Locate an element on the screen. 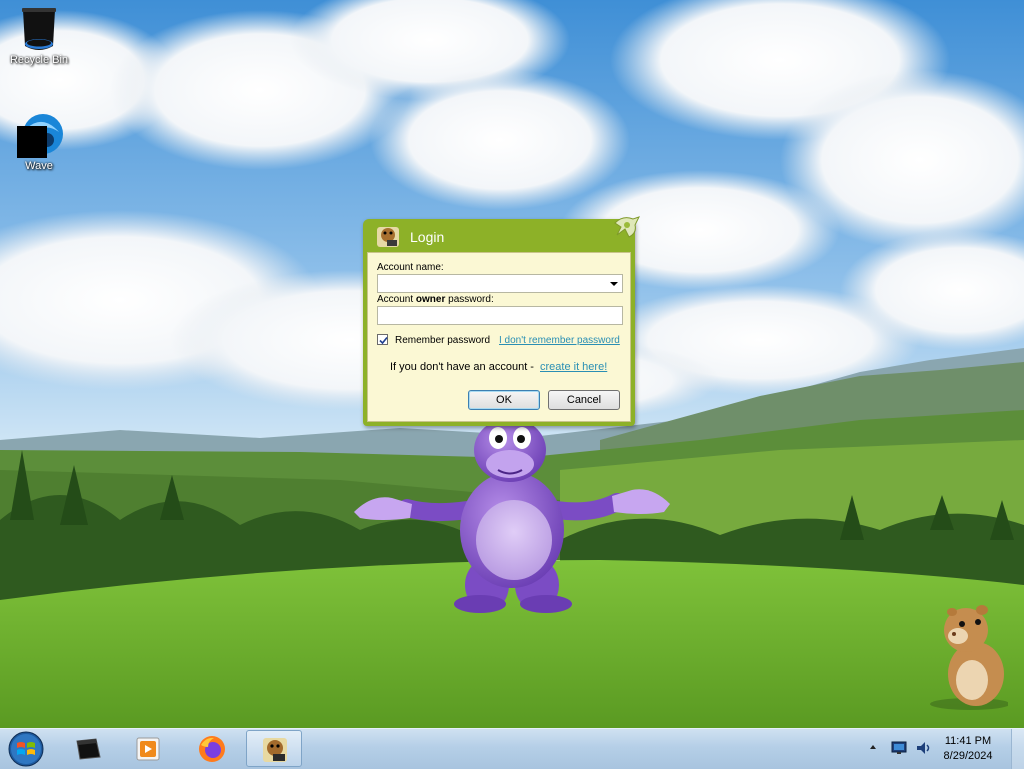 Image resolution: width=1024 pixels, height=771 pixels. password-field is located at coordinates (500, 315).